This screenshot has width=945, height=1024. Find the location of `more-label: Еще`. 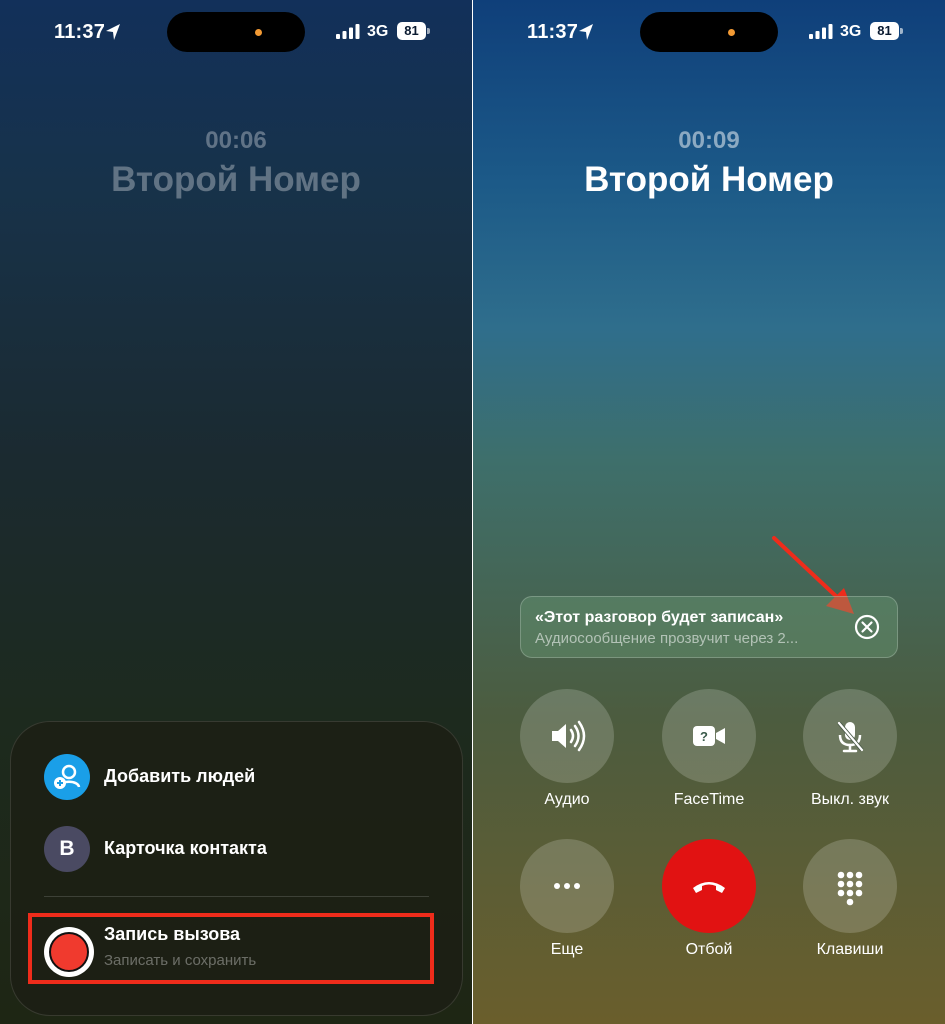

more-label: Еще is located at coordinates (567, 949).